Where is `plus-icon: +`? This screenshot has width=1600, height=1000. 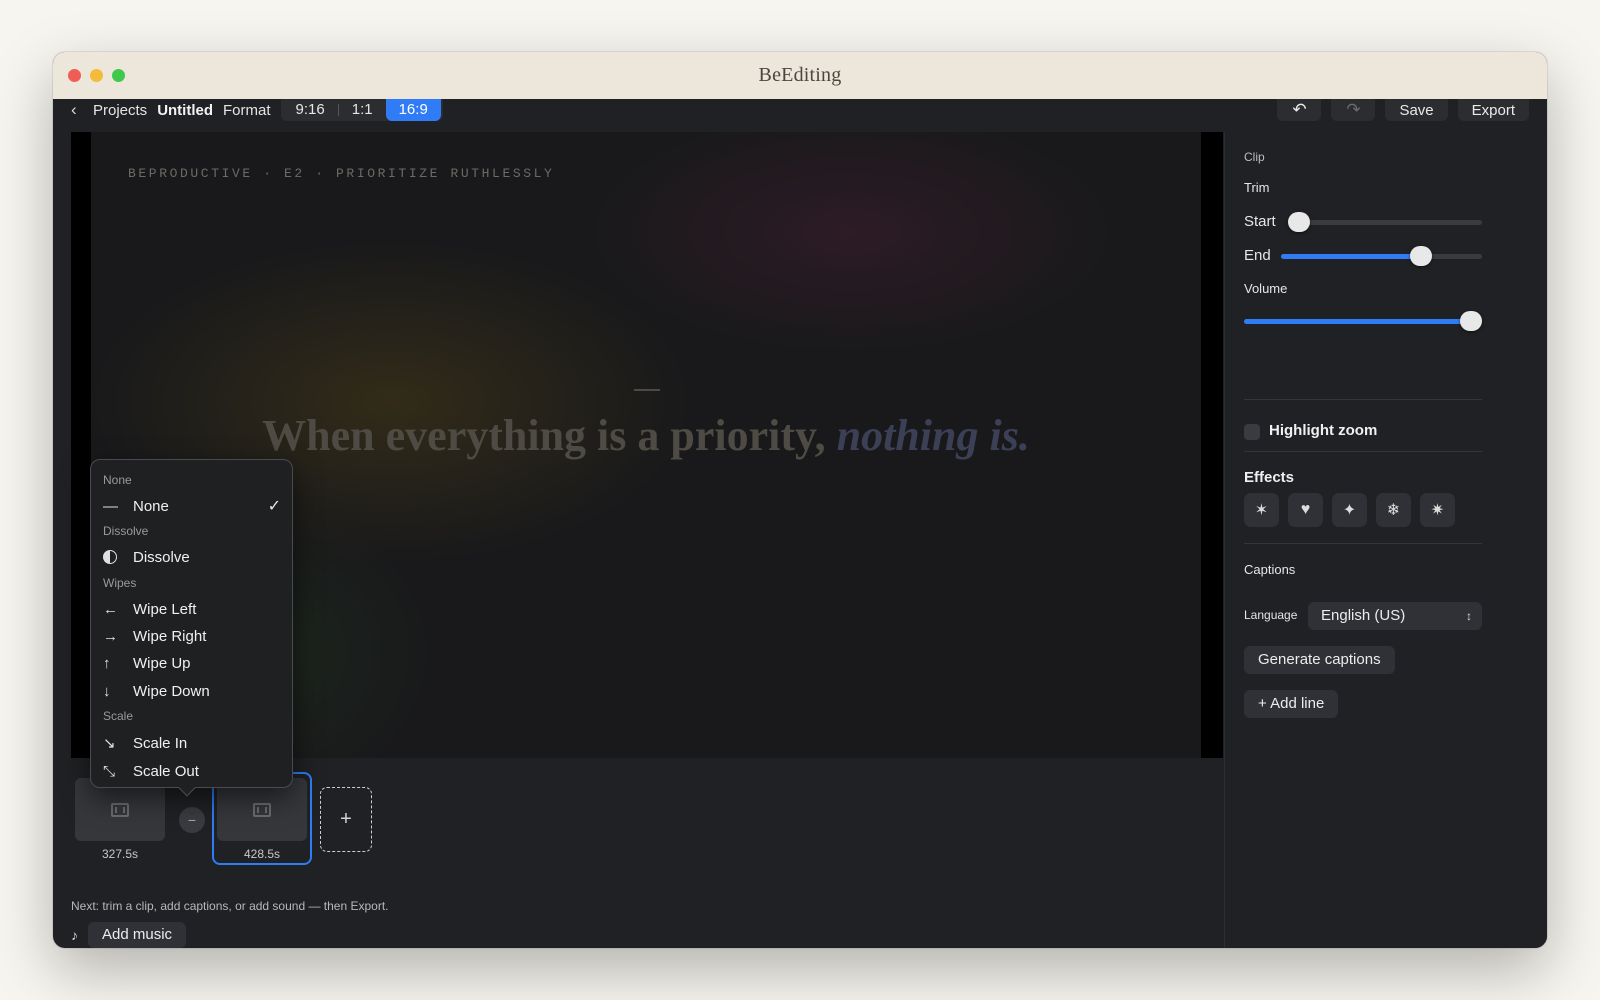
plus-icon: + is located at coordinates (346, 819).